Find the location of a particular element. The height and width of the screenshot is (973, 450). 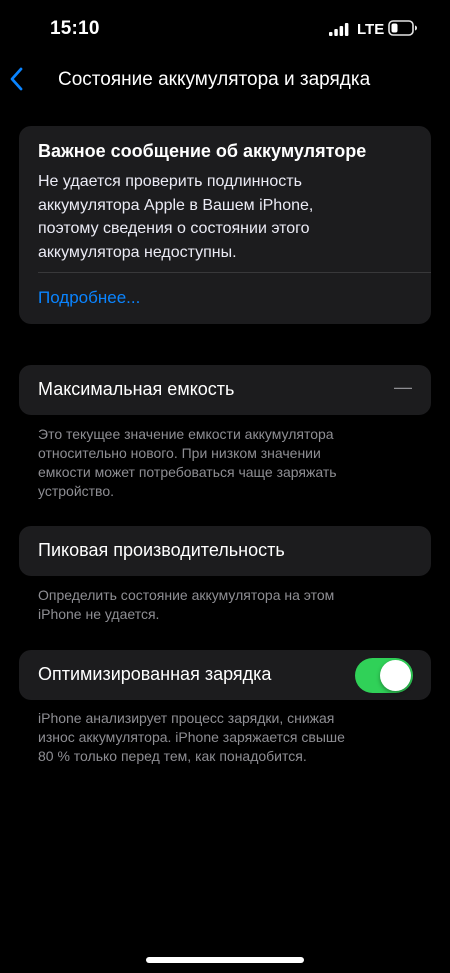

alert-message-line: аккумулятора Apple в Вашем iPhone, is located at coordinates (176, 205).